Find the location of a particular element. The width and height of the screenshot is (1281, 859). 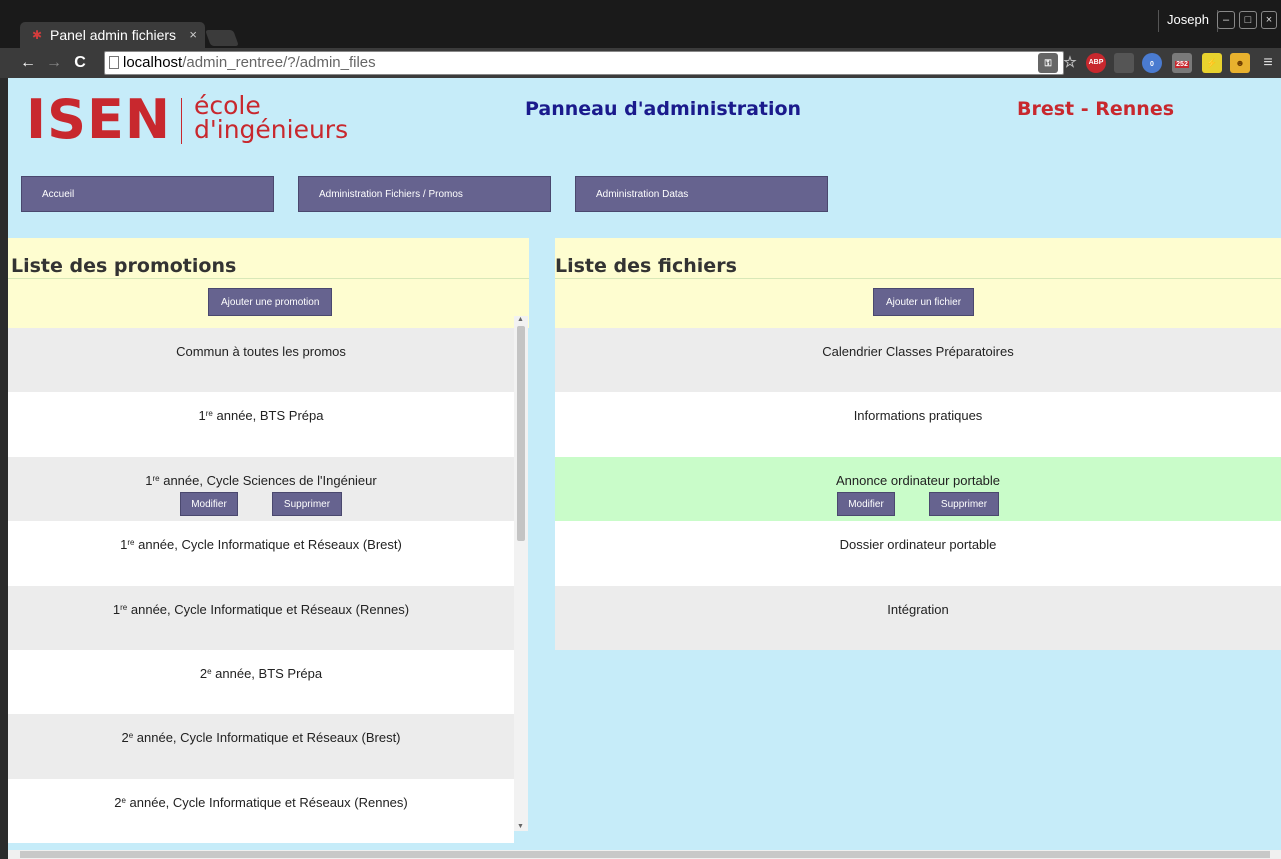

maximize-icon: □ is located at coordinates (1248, 20).